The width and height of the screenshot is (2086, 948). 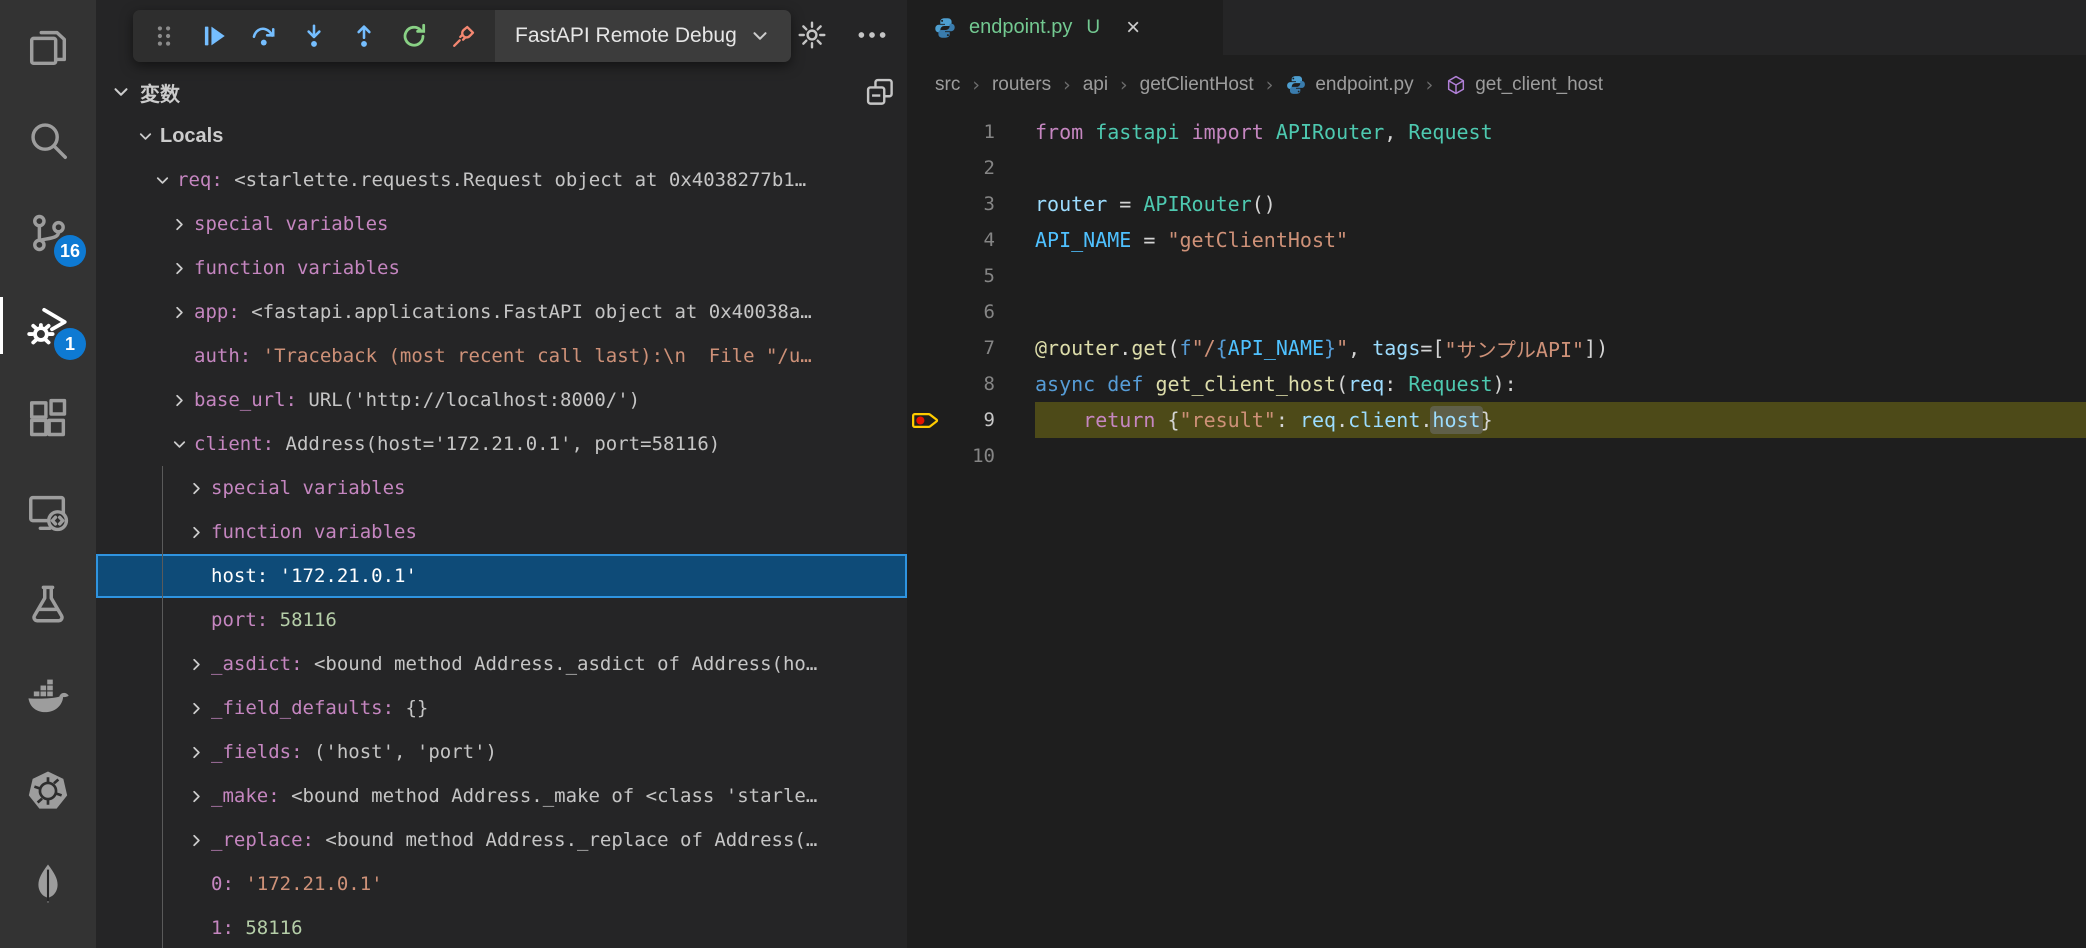 What do you see at coordinates (1149, 348) in the screenshot?
I see `code-token: get` at bounding box center [1149, 348].